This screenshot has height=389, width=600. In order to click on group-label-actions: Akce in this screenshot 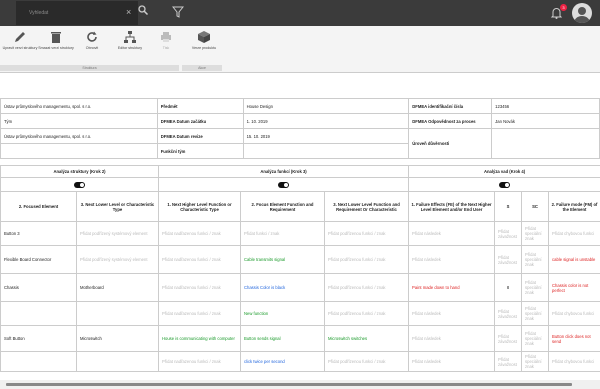, I will do `click(202, 68)`.